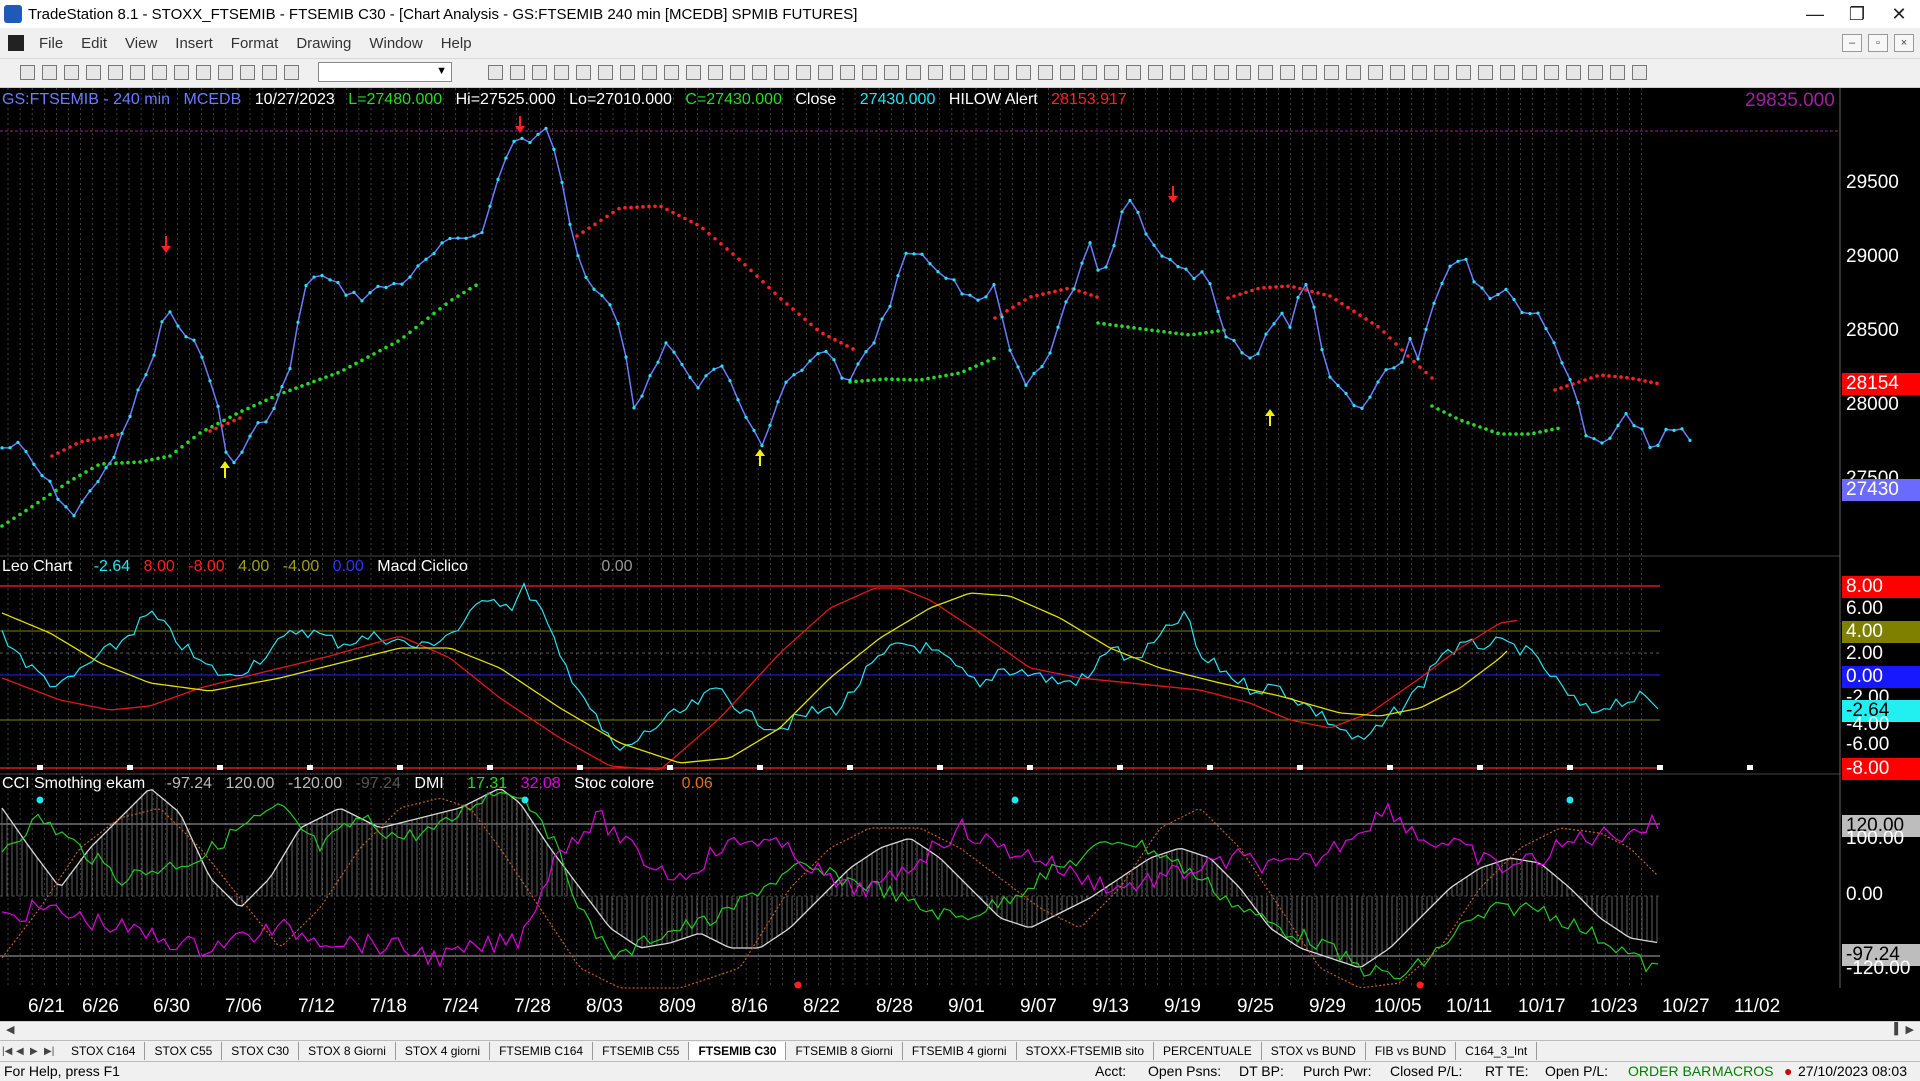  Describe the element at coordinates (1894, 1029) in the screenshot. I see `scroll-thumb: ▐` at that location.